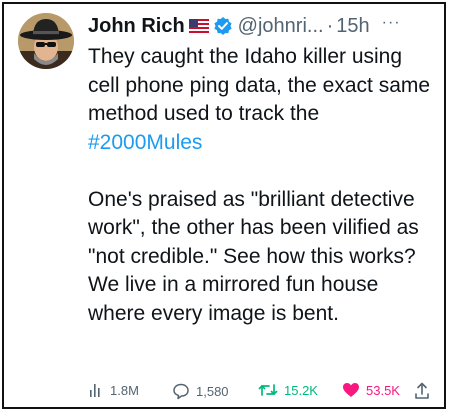 The width and height of the screenshot is (450, 413). What do you see at coordinates (391, 23) in the screenshot?
I see `more-options-icon: ···` at bounding box center [391, 23].